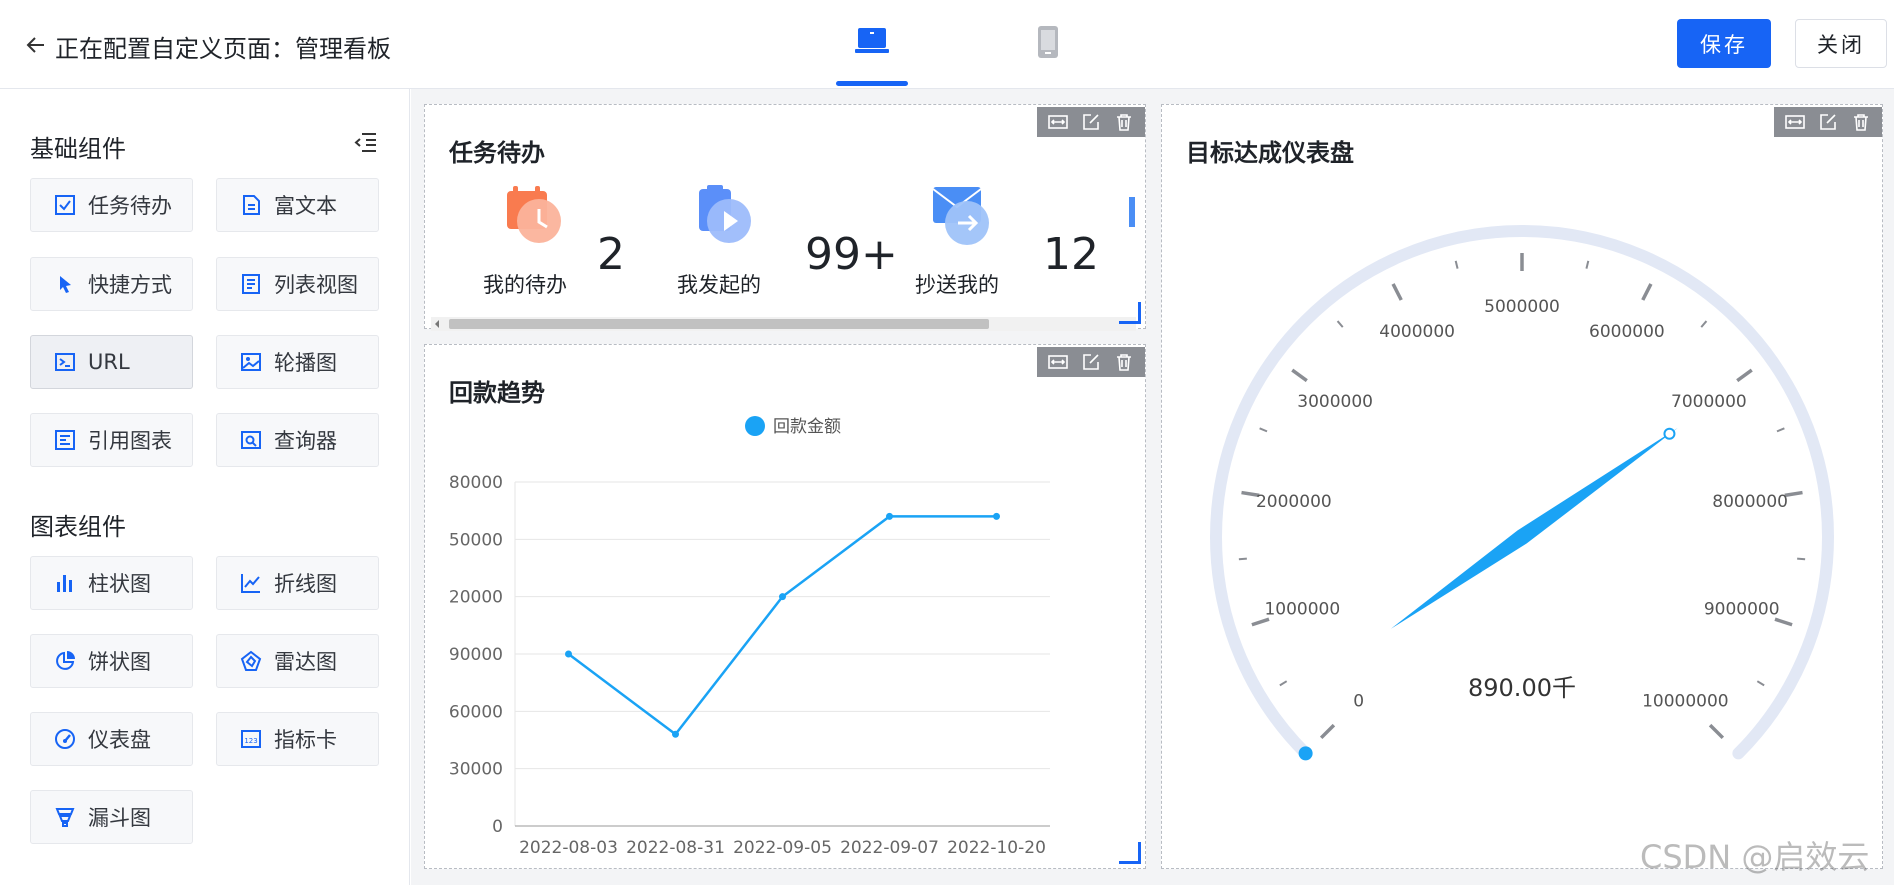 This screenshot has height=885, width=1894. Describe the element at coordinates (251, 661) in the screenshot. I see `radar-chart-icon` at that location.